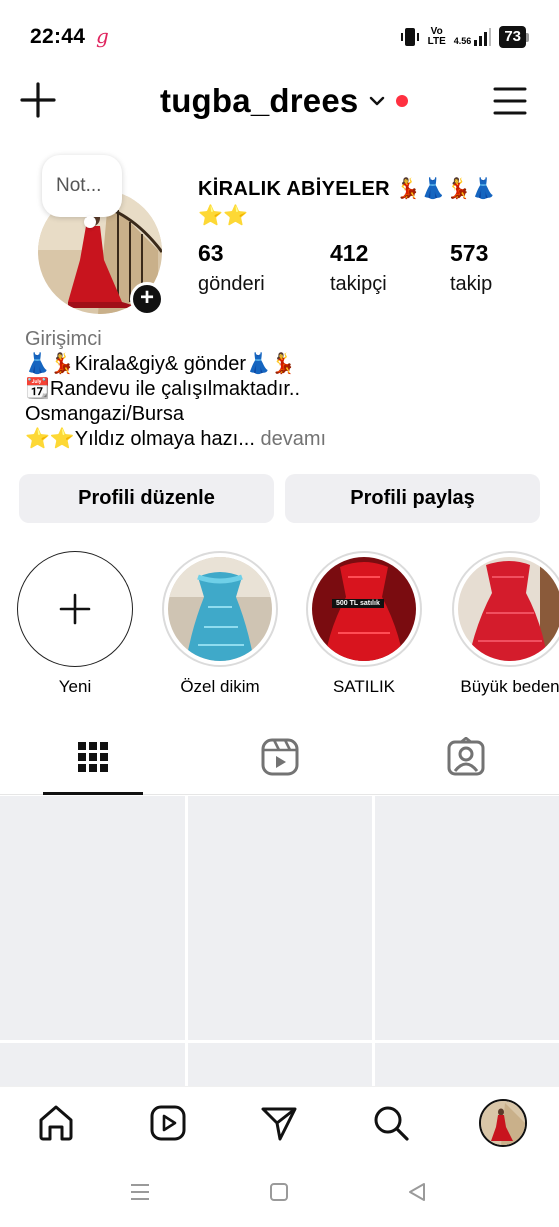  Describe the element at coordinates (146, 498) in the screenshot. I see `edit-profile-button: Profili düzenle` at that location.